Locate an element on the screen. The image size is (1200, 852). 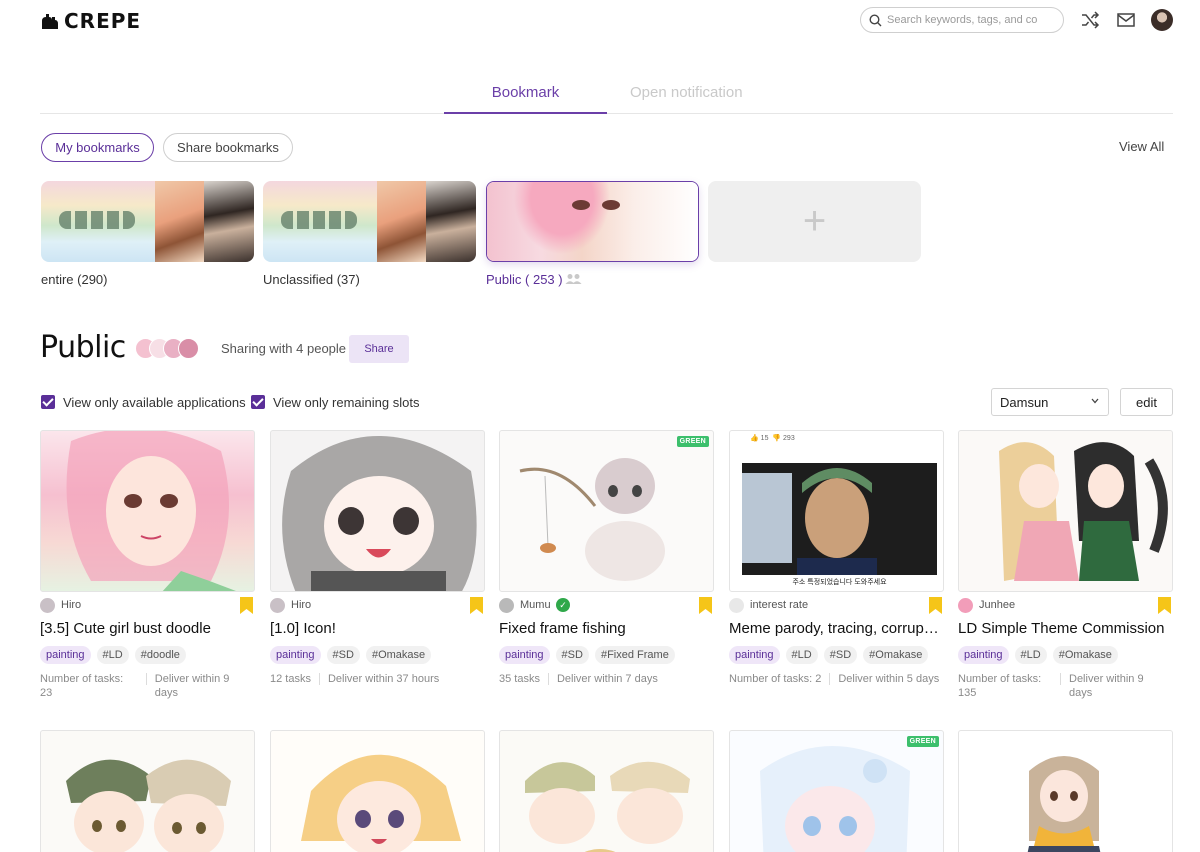
like-counts: 👍 15 👎 293 is located at coordinates (772, 438).